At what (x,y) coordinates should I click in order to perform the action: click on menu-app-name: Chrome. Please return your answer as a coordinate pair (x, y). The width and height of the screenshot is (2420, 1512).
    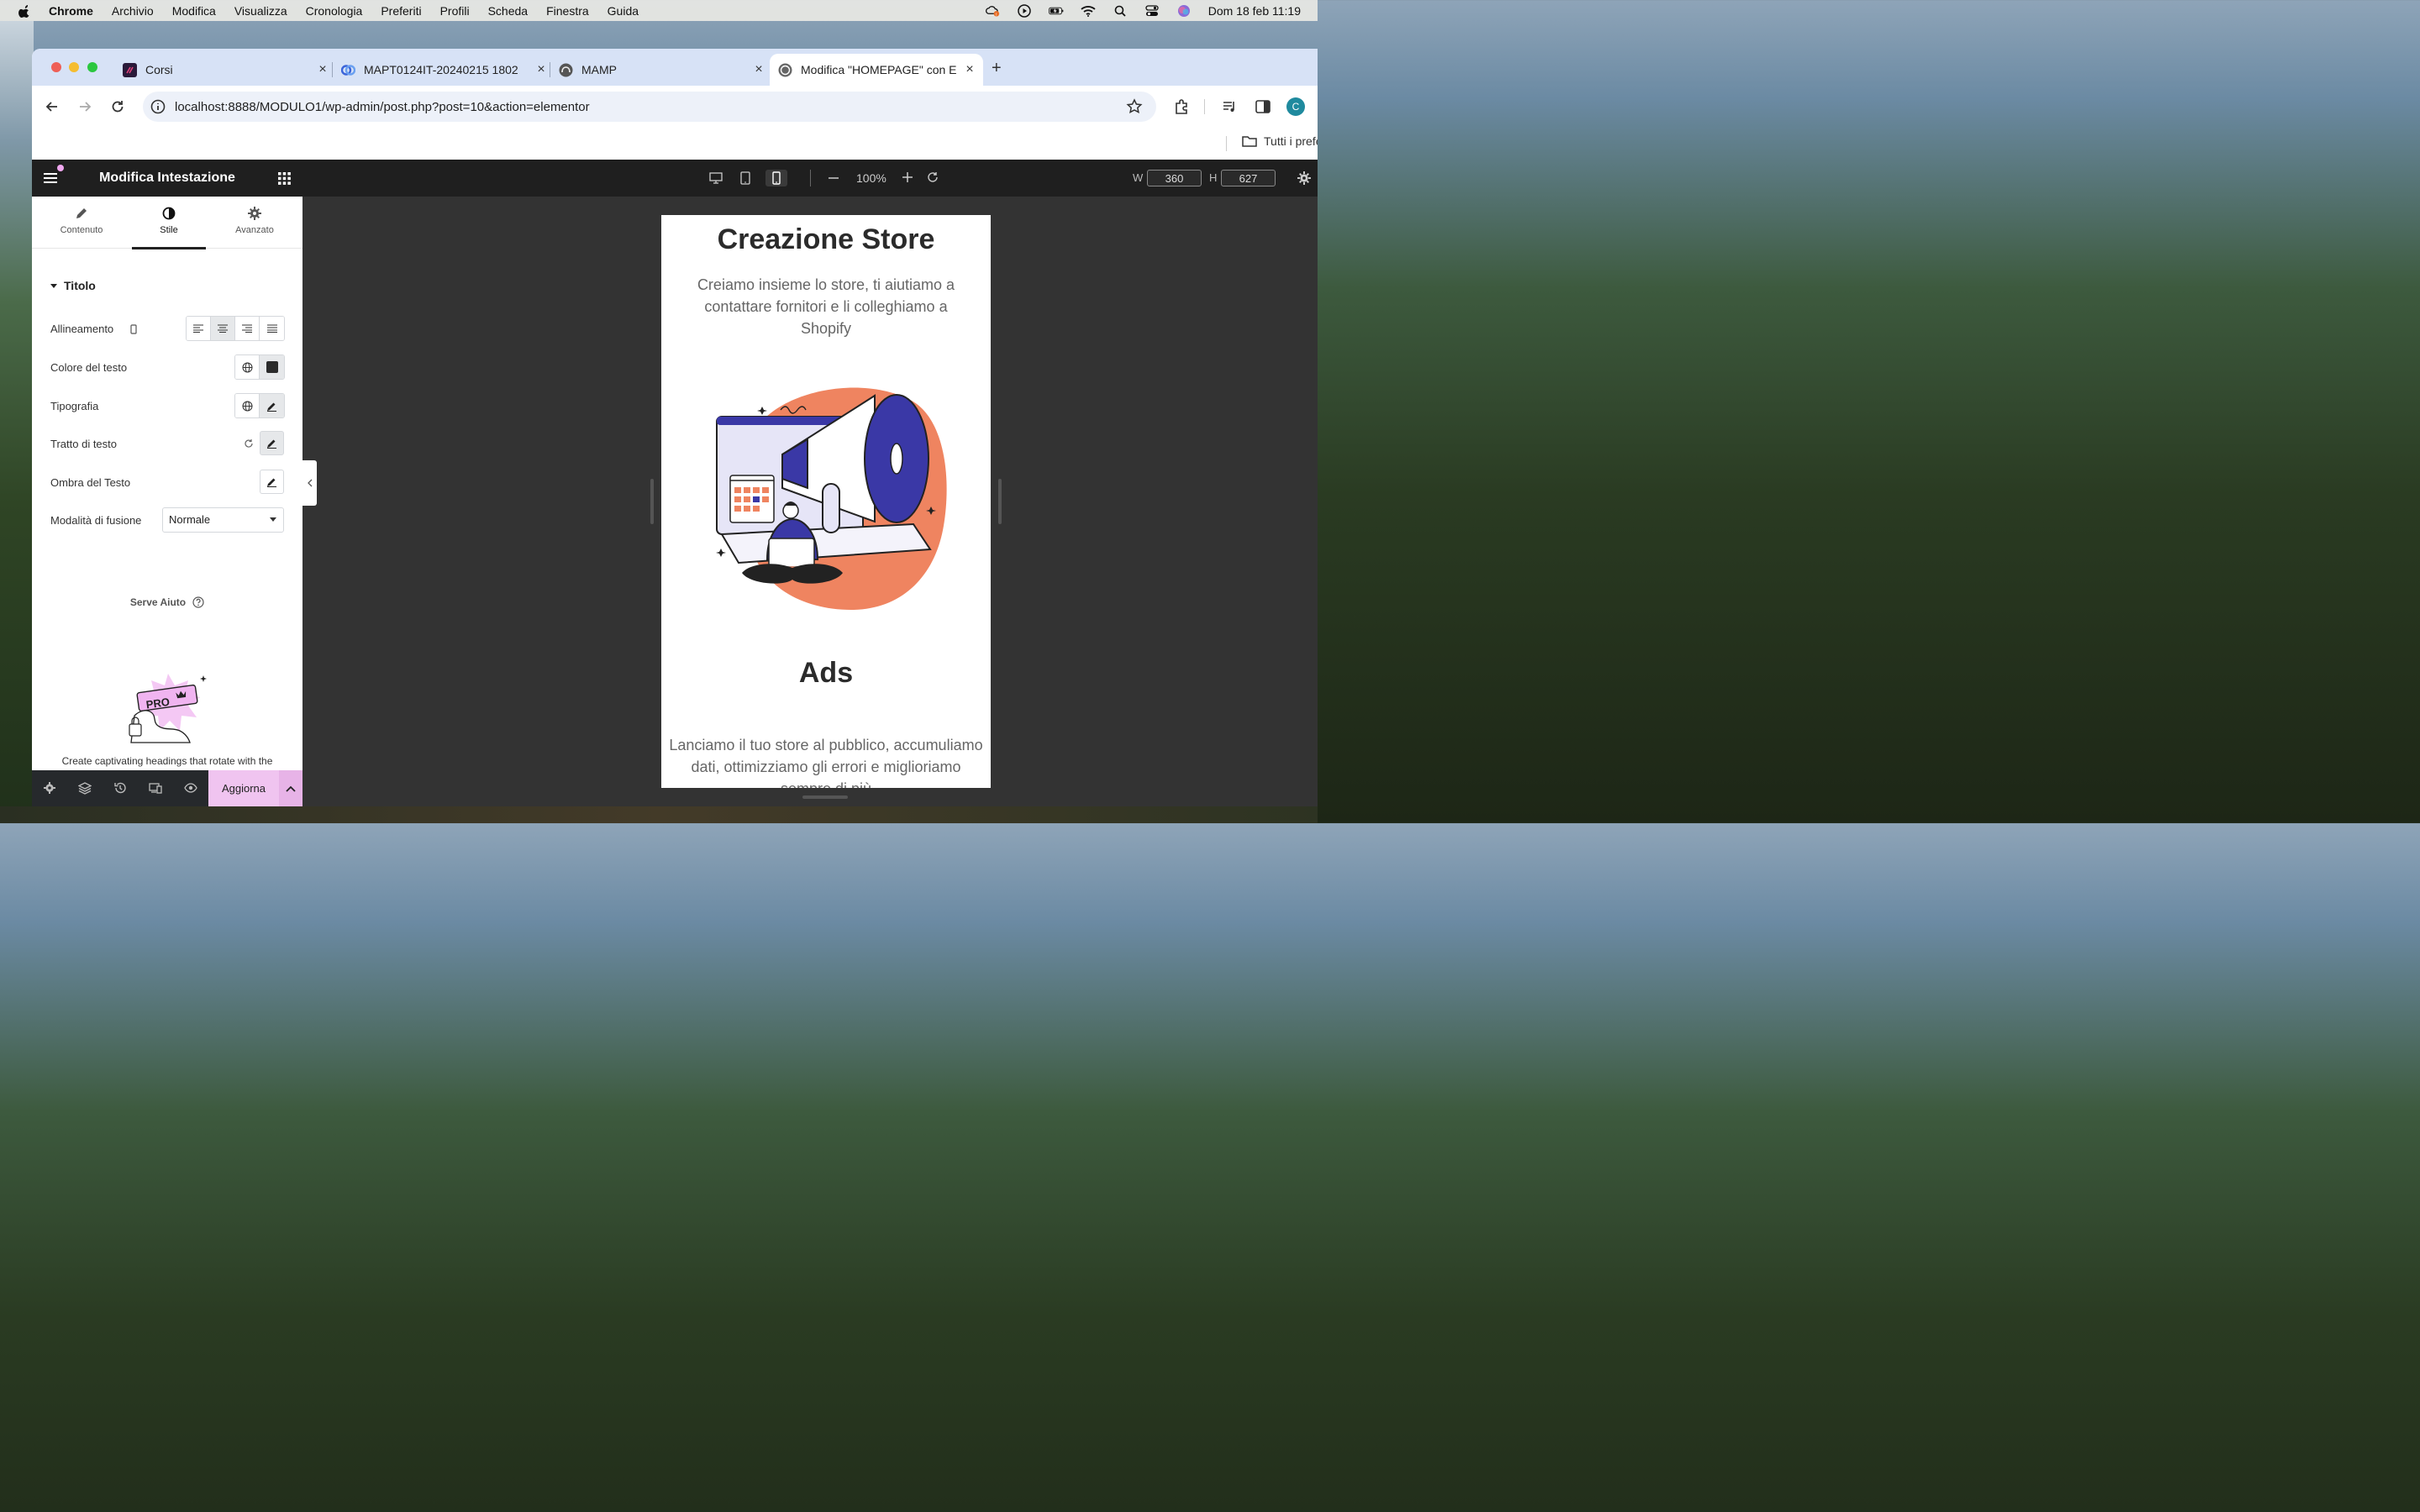
    Looking at the image, I should click on (71, 11).